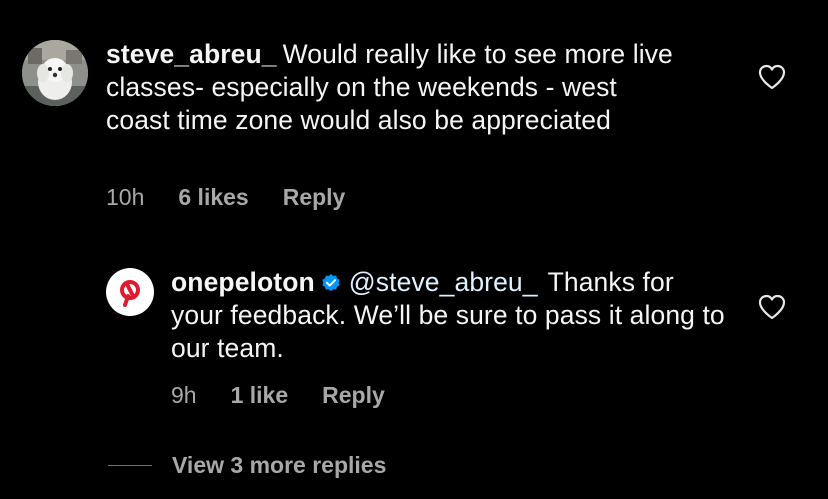 The image size is (828, 499). Describe the element at coordinates (260, 395) in the screenshot. I see `reply-likes: 1 like` at that location.